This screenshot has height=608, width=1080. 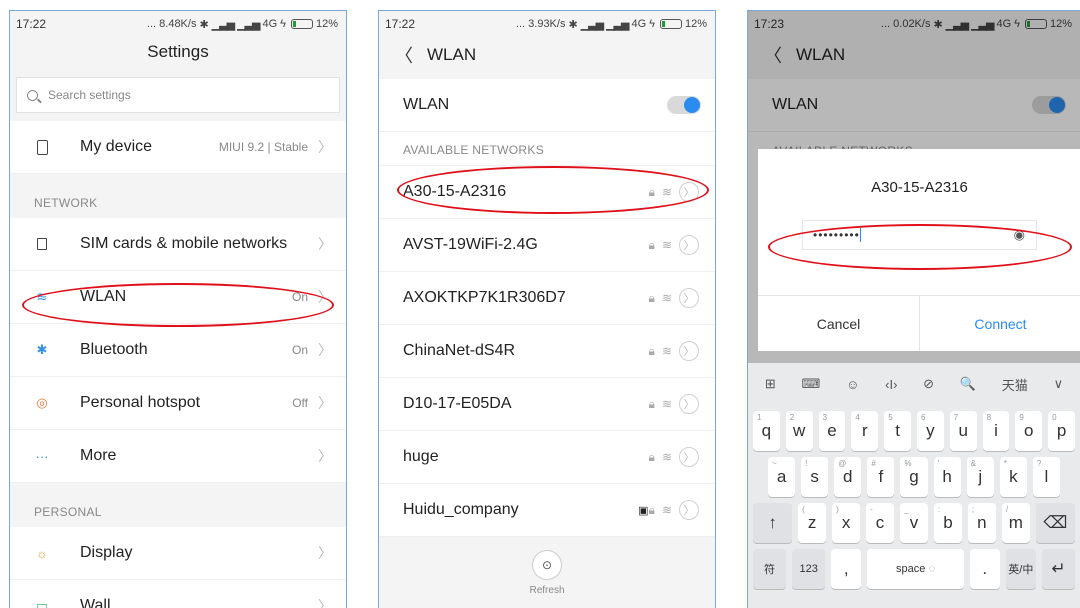 I want to click on backspace-key: ⌫, so click(x=1055, y=523).